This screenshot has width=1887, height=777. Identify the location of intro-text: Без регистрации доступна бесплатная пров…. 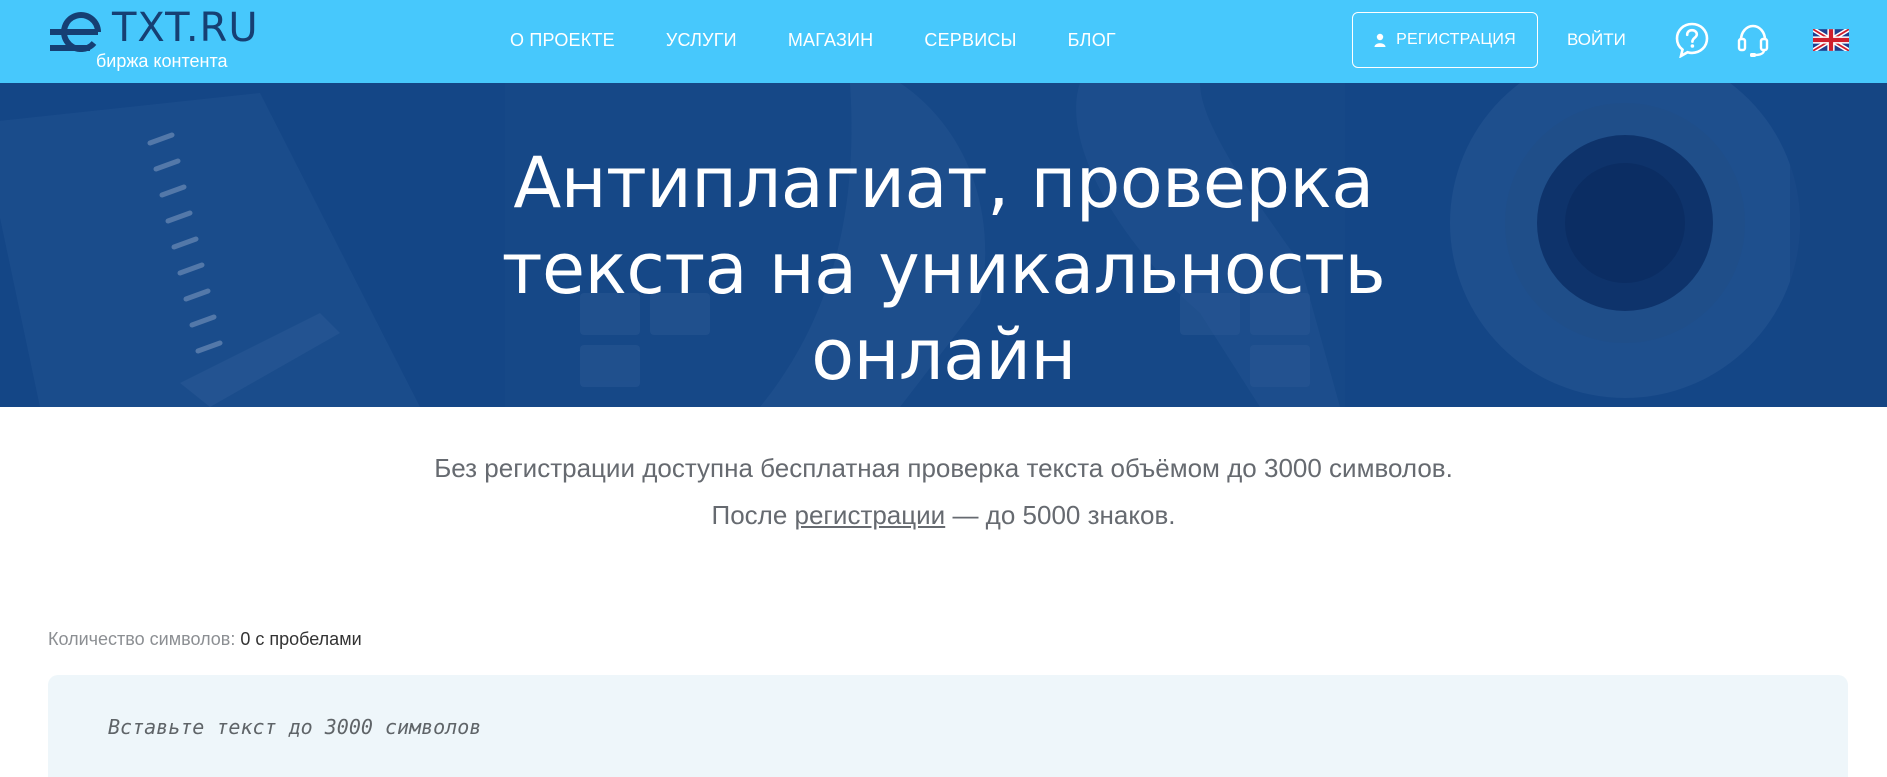
(943, 492).